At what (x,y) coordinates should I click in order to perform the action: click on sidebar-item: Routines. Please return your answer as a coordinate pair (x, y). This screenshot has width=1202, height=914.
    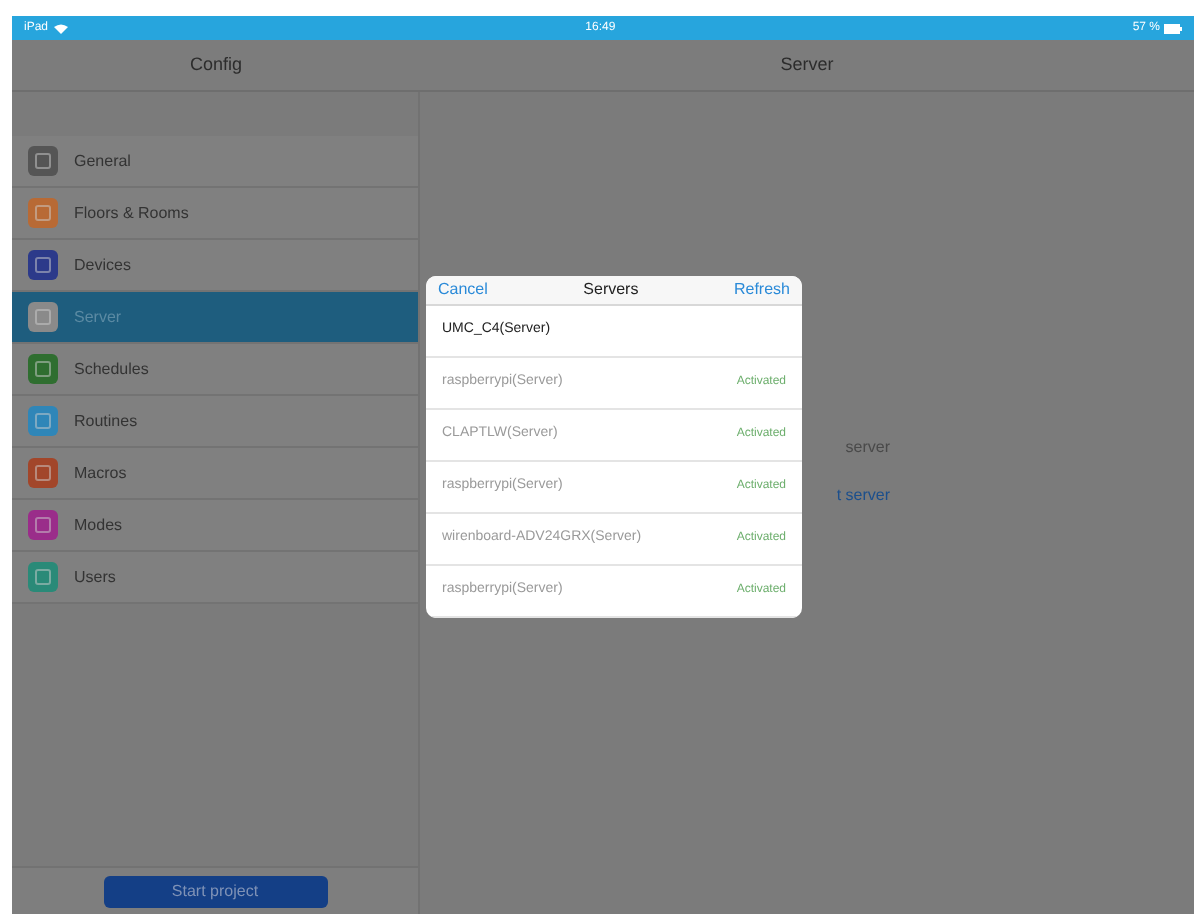
    Looking at the image, I should click on (215, 422).